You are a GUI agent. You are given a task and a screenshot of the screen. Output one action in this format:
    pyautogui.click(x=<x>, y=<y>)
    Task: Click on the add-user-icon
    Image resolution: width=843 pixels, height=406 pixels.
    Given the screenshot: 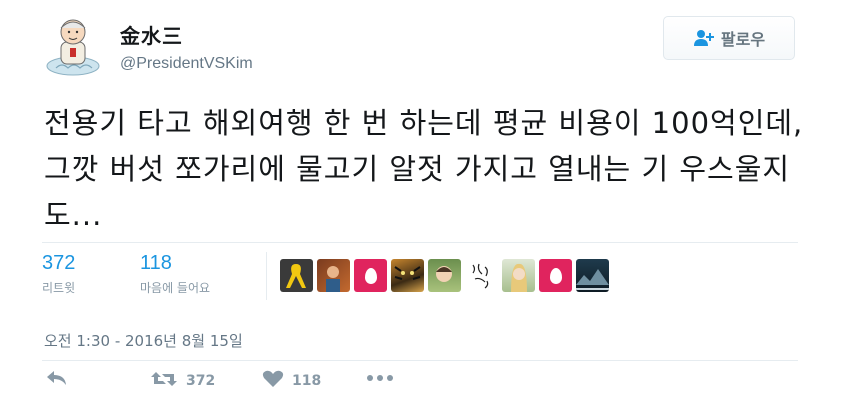 What is the action you would take?
    pyautogui.click(x=704, y=38)
    